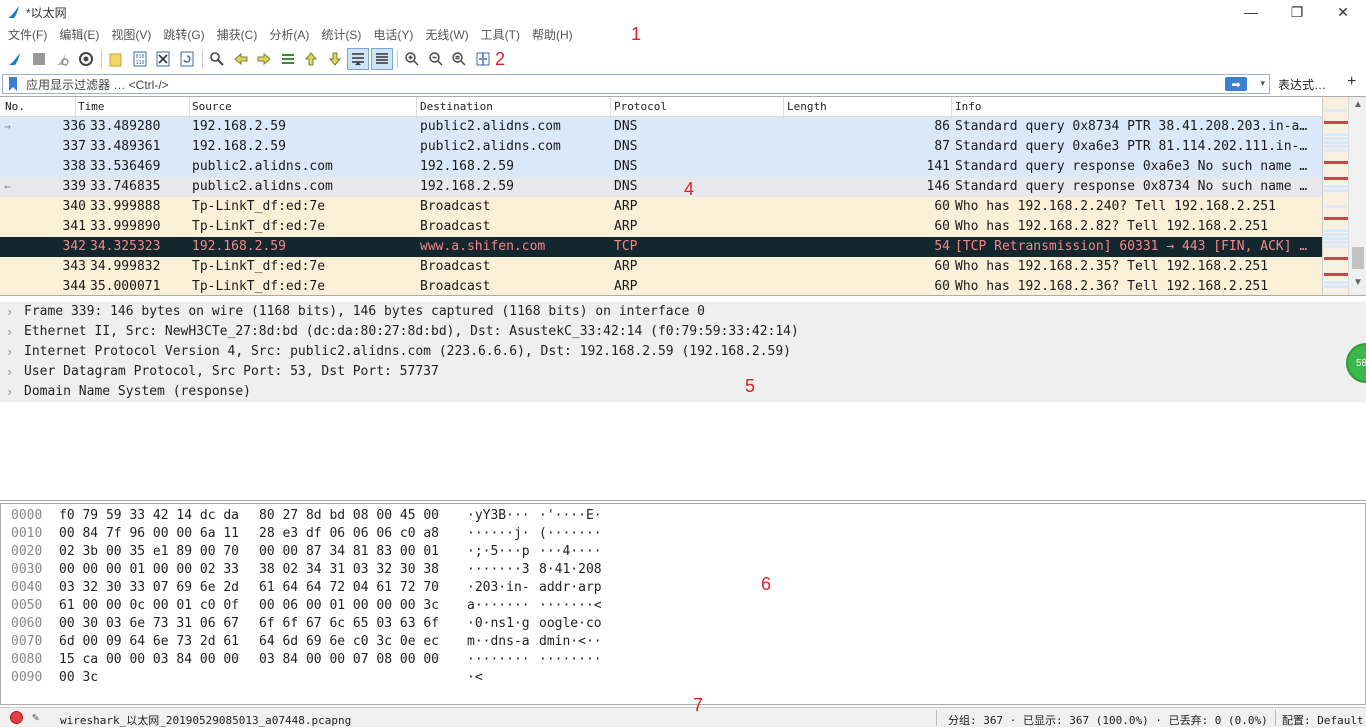 The image size is (1366, 728). Describe the element at coordinates (149, 516) in the screenshot. I see `hex-bytes: f0 79 59 33 42 14 dc da` at that location.